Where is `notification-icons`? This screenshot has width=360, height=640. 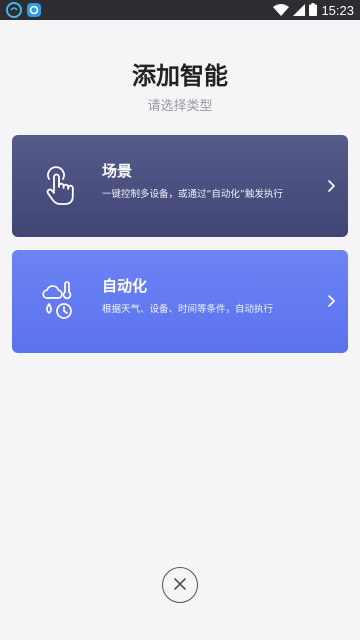 notification-icons is located at coordinates (24, 10).